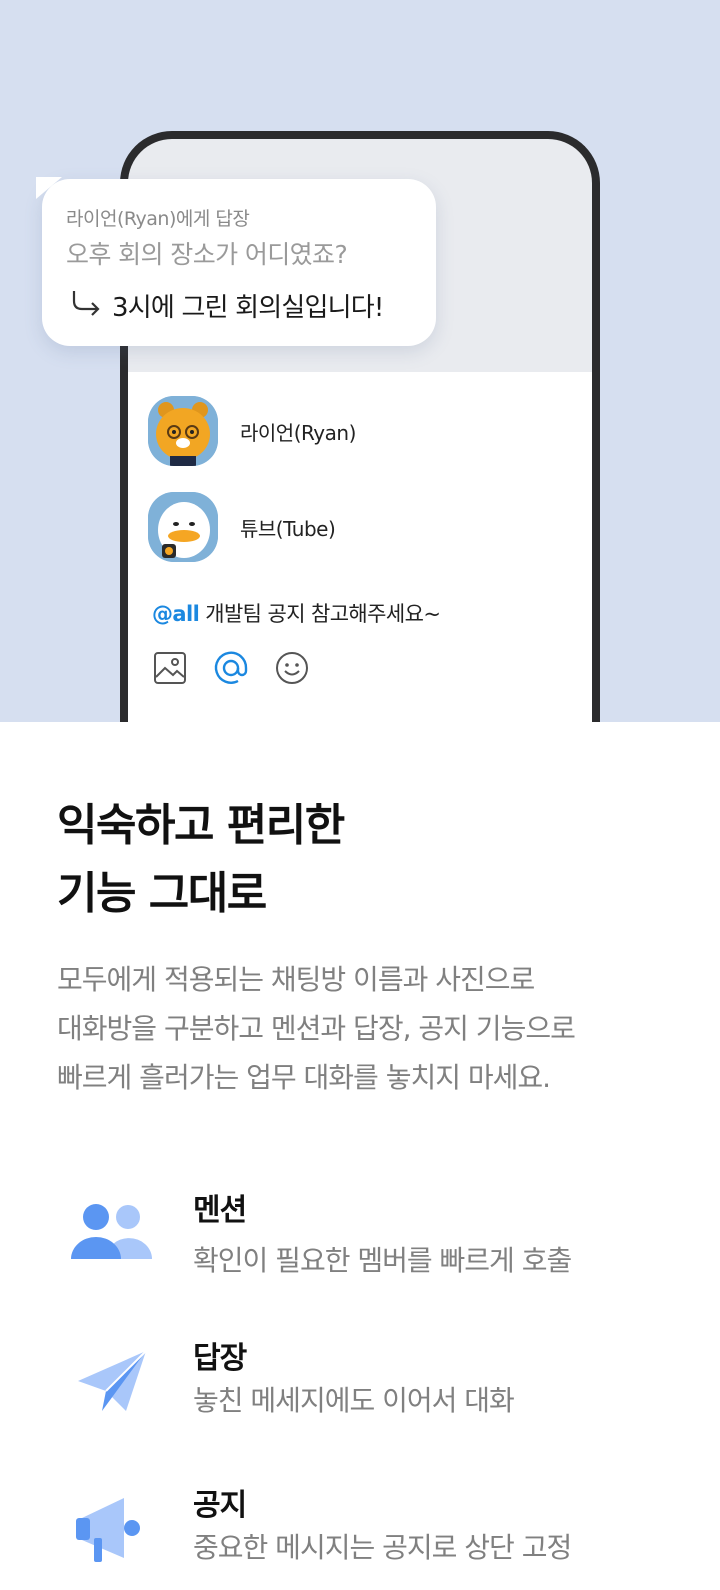 This screenshot has width=720, height=1590. Describe the element at coordinates (296, 979) in the screenshot. I see `description-line: 모두에게 적용되는 채팅방 이름과 사진으로` at that location.